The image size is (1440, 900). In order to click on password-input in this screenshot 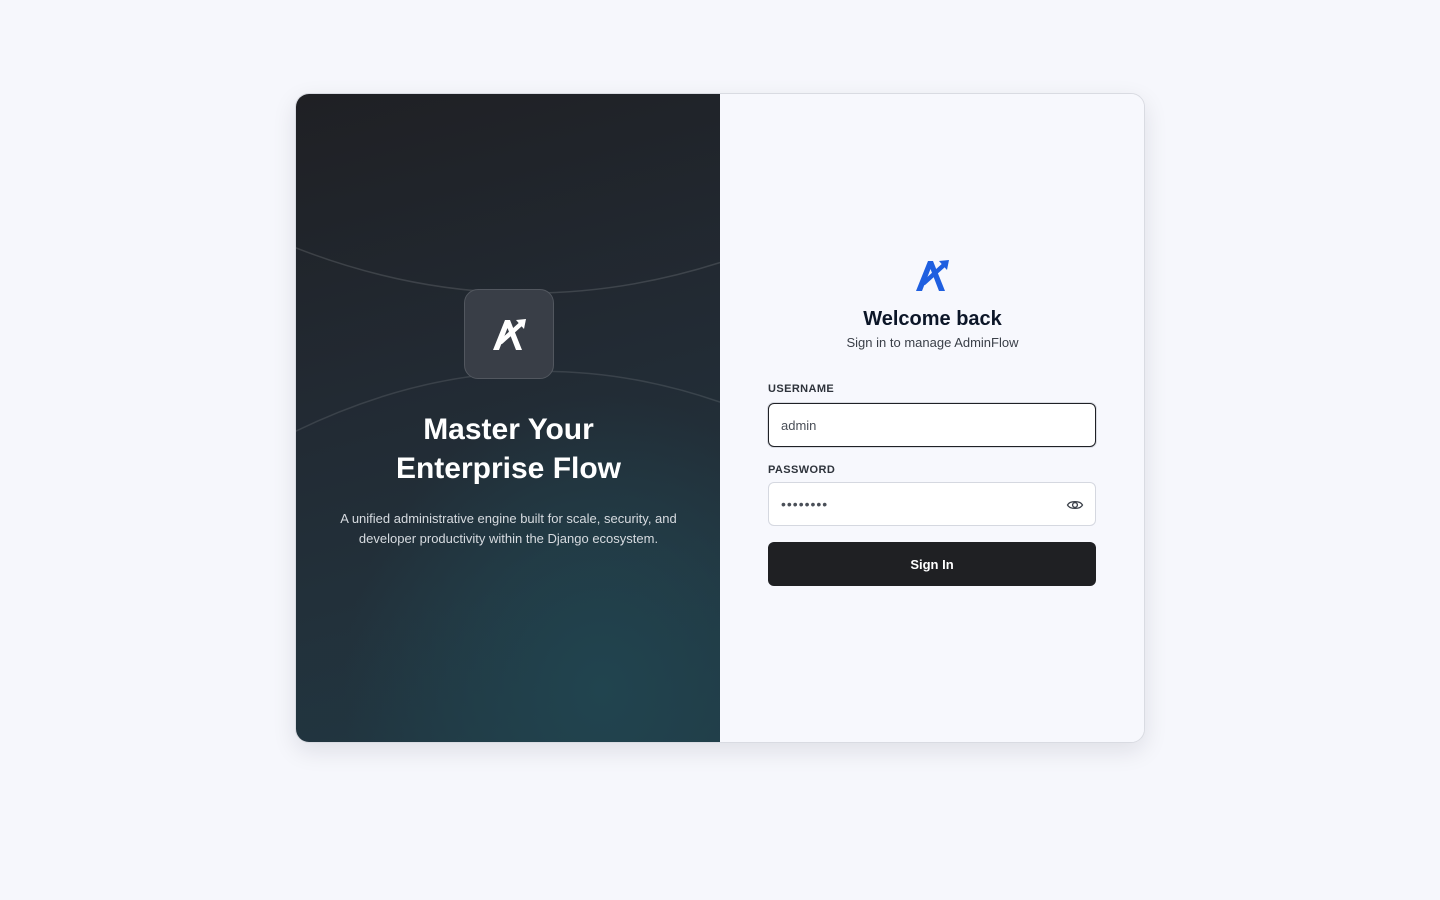, I will do `click(932, 504)`.